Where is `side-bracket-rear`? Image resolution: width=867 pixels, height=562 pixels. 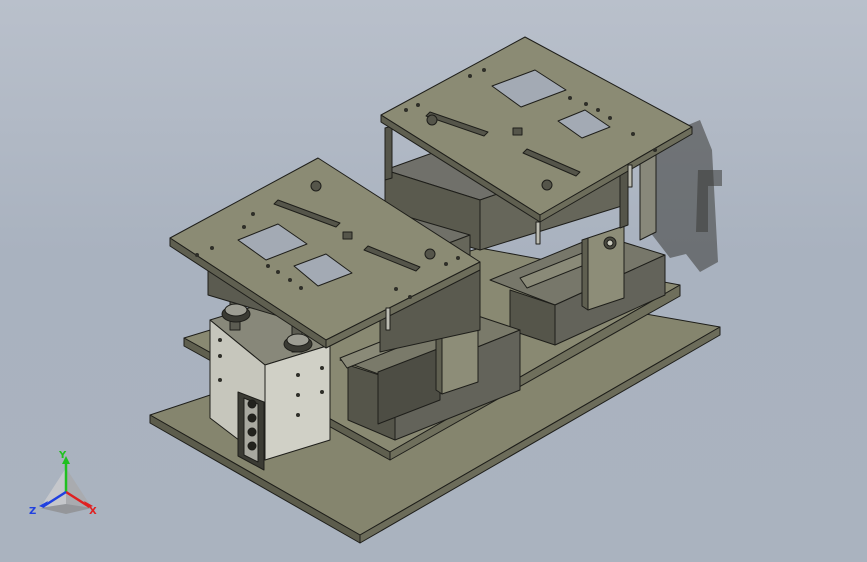
side-bracket-rear is located at coordinates (603, 268).